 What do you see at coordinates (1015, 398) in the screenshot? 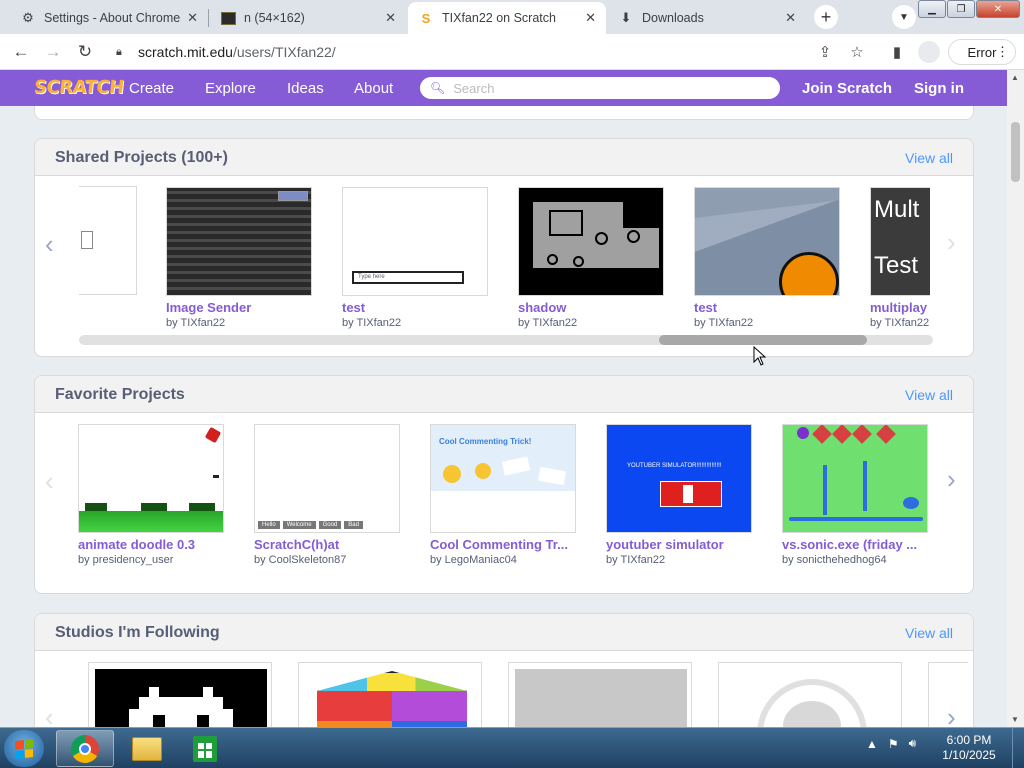
I see `vertical-scrollbar: ▲ ▼` at bounding box center [1015, 398].